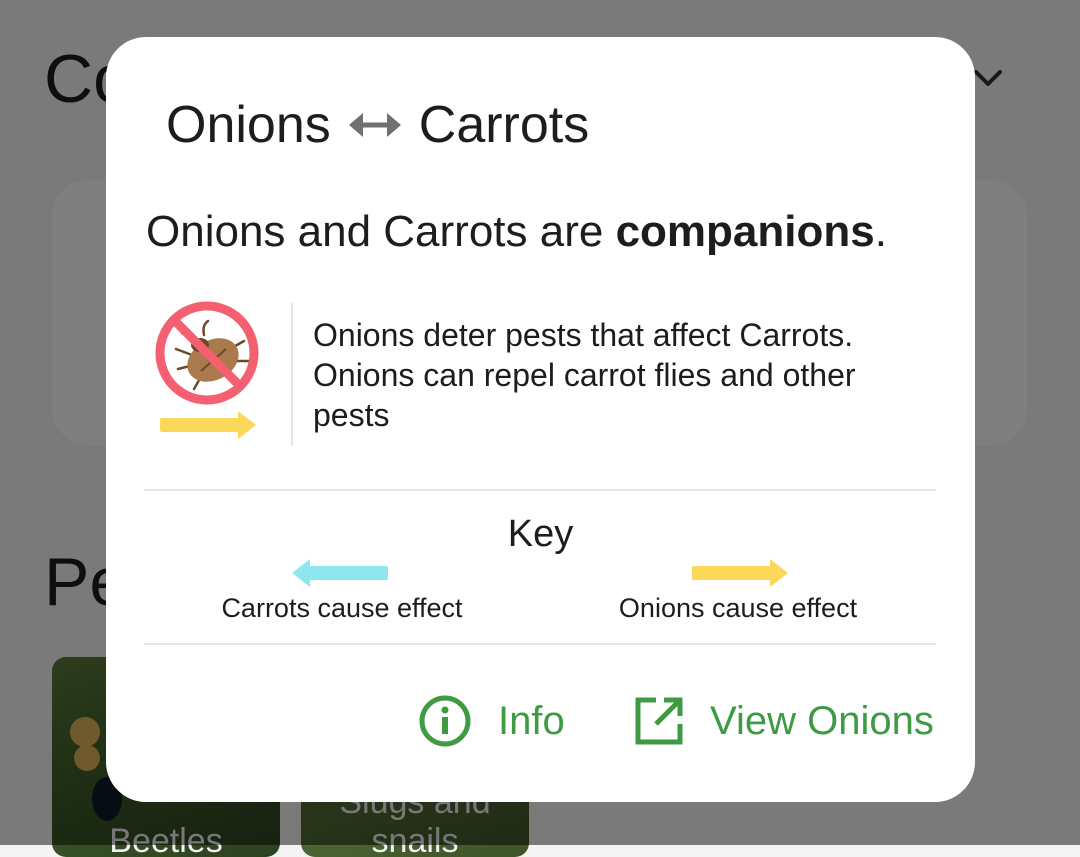  Describe the element at coordinates (738, 591) in the screenshot. I see `legend-onions: Onions cause effect` at that location.